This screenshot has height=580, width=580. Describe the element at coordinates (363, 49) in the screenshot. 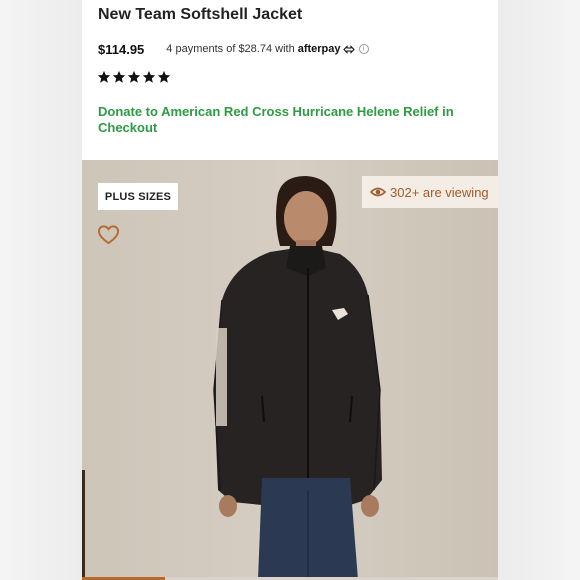

I see `info-icon: i` at that location.